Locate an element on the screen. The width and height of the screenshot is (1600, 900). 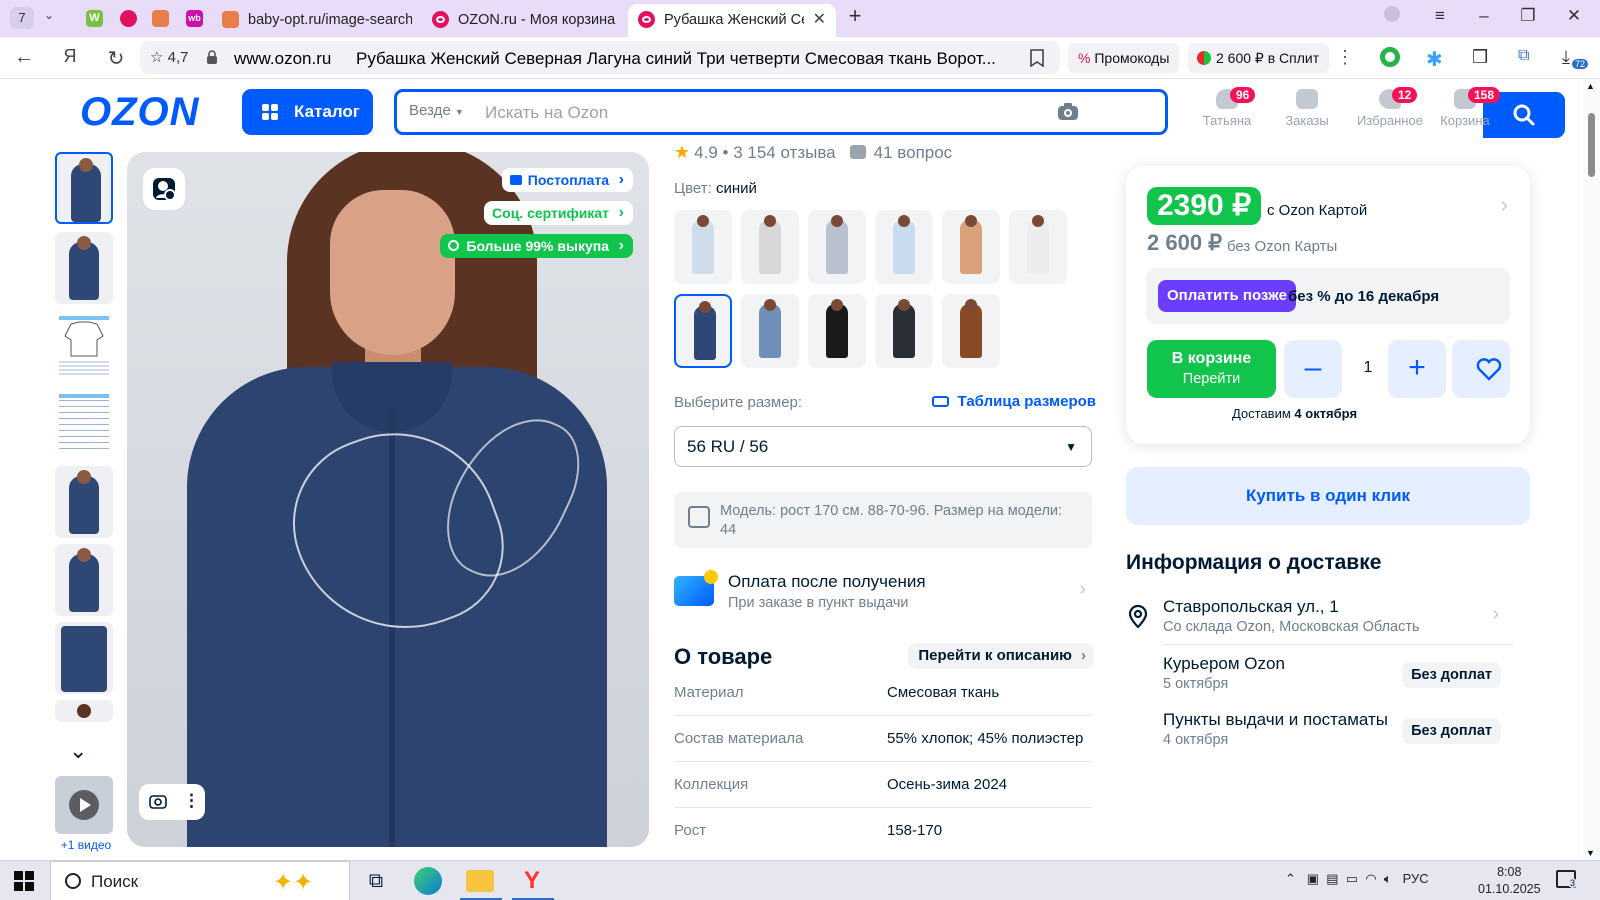
increase-quantity-button: + is located at coordinates (1417, 369).